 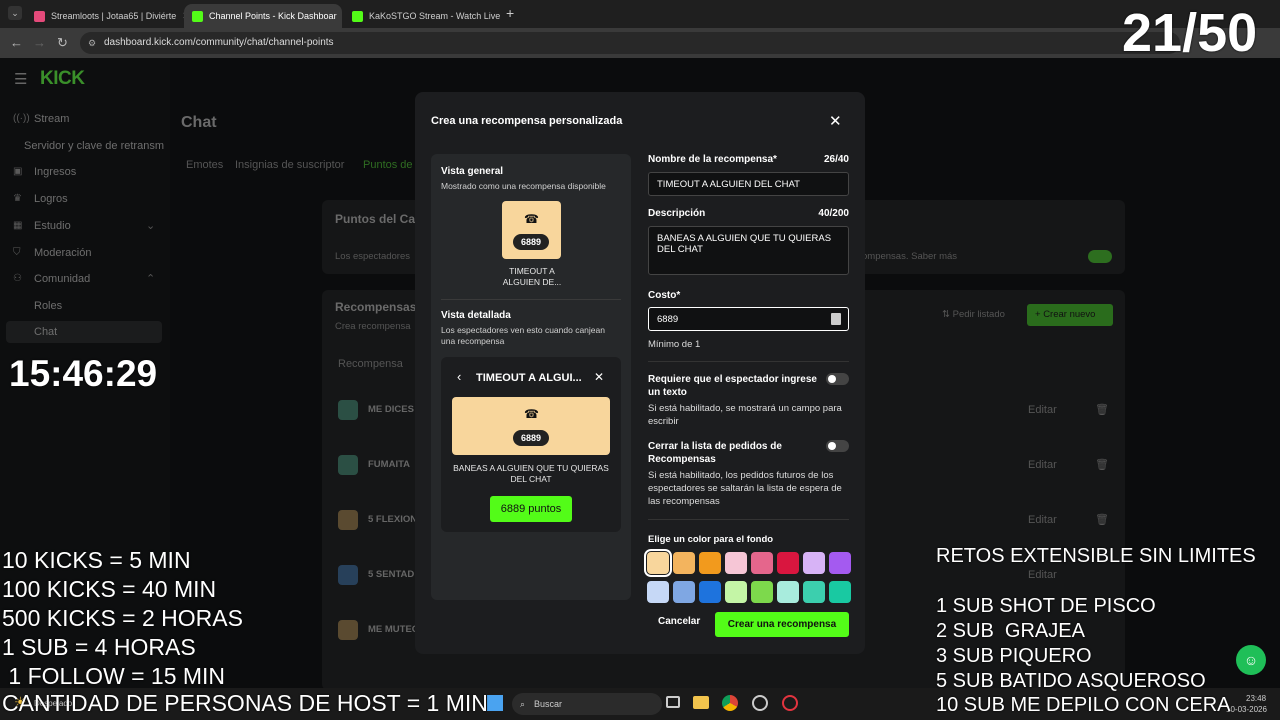 What do you see at coordinates (422, 16) in the screenshot?
I see `tab-kakostgo: KaKoSTGO Stream - Watch Live ✕` at bounding box center [422, 16].